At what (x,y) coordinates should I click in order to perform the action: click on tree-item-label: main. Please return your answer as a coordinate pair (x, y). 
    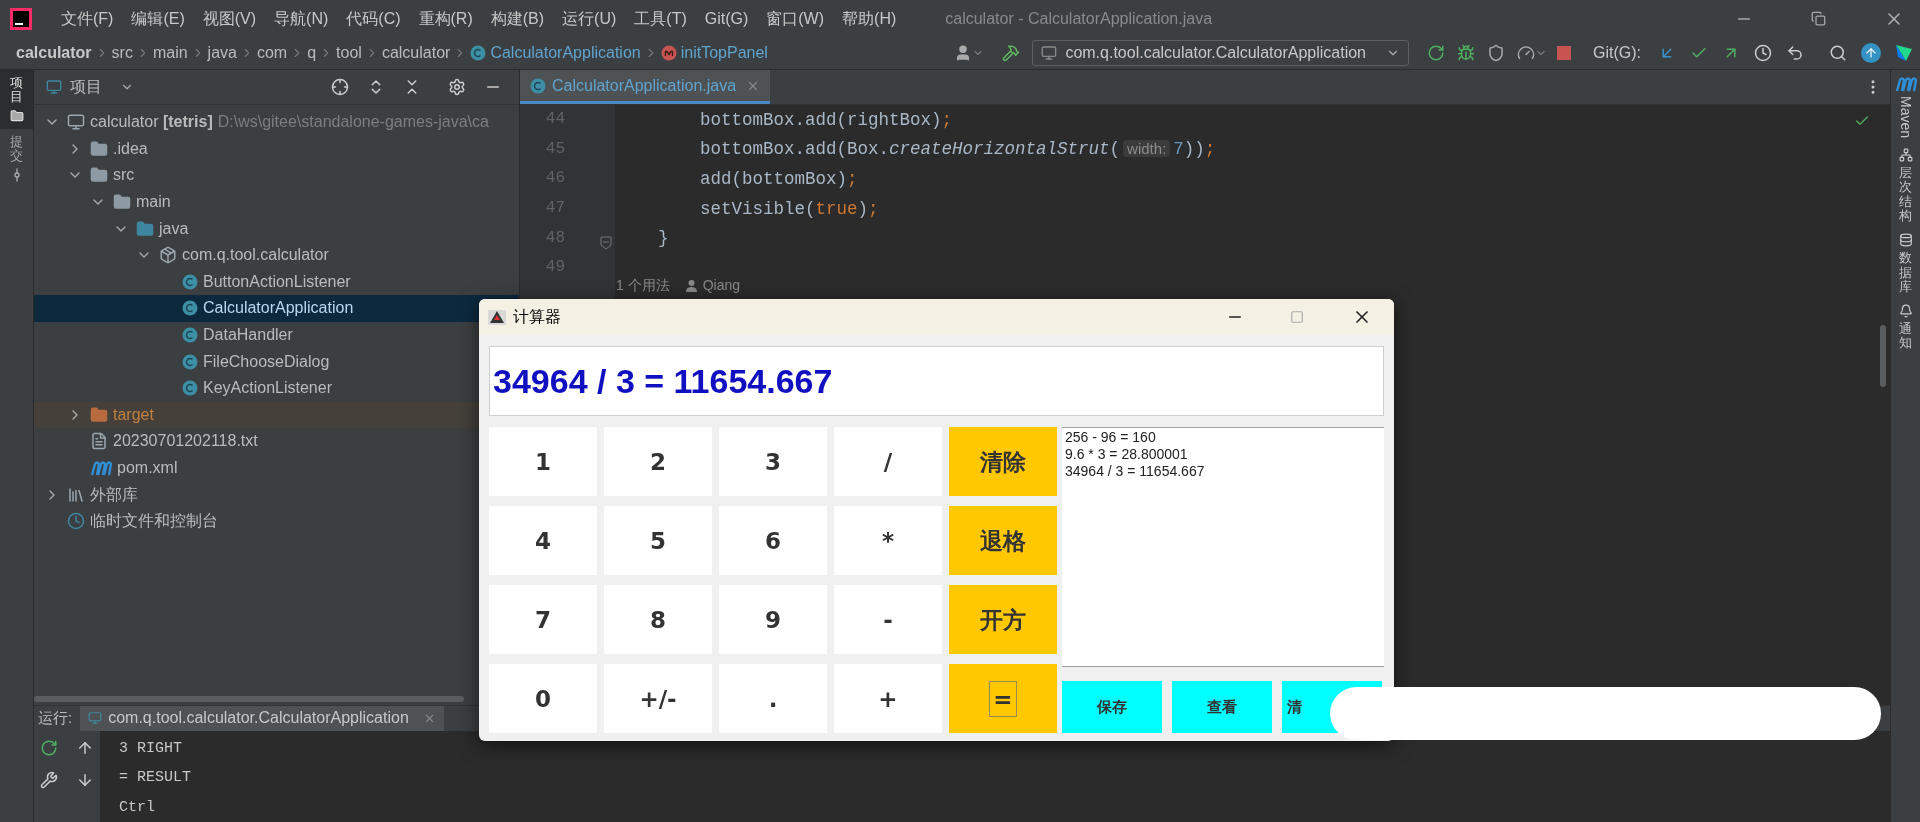
    Looking at the image, I should click on (153, 202).